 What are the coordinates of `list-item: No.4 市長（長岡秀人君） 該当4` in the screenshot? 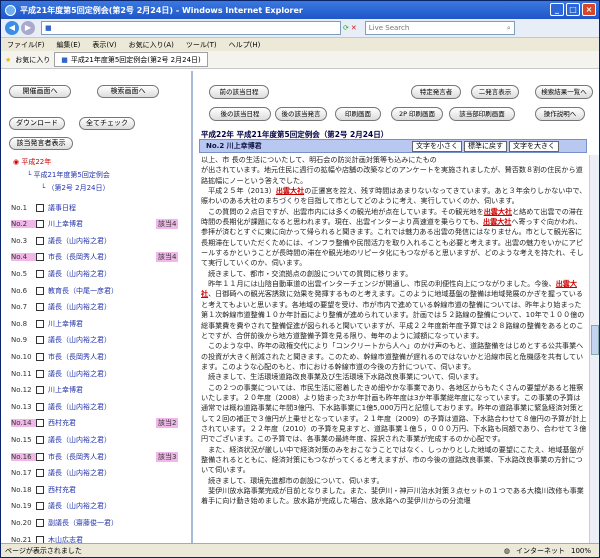 It's located at (98, 257).